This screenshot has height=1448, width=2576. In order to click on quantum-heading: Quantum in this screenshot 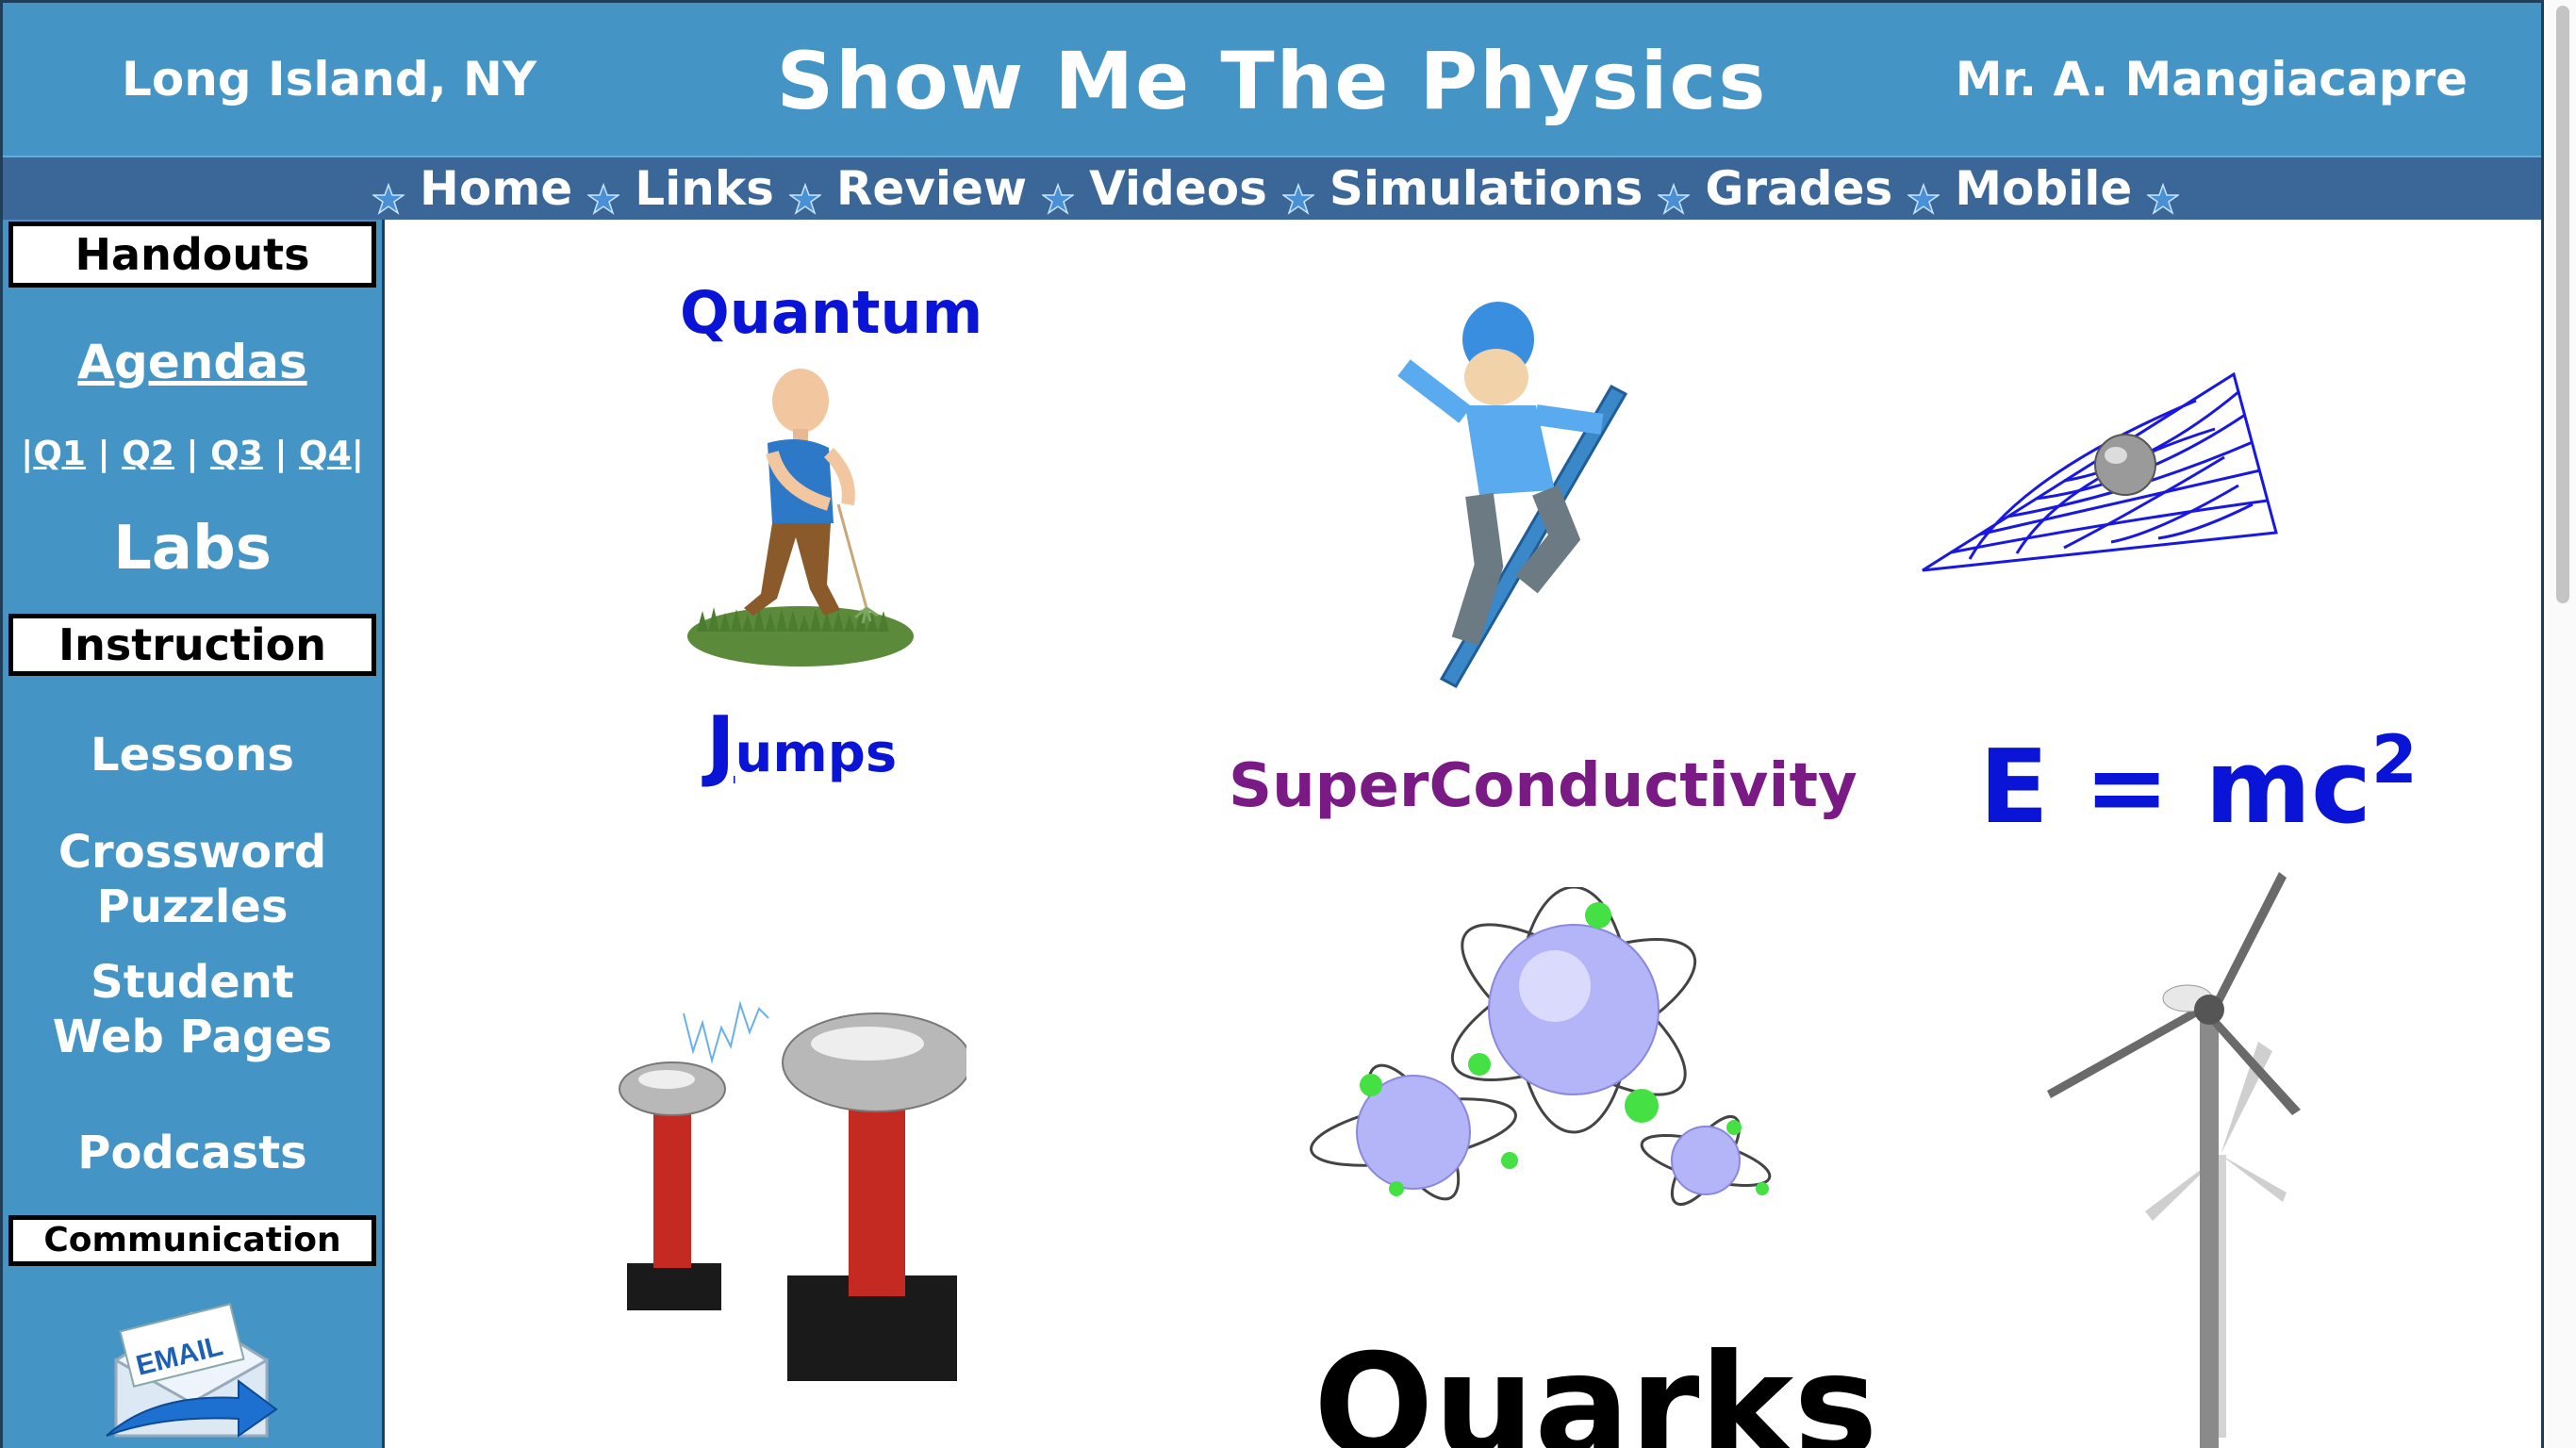, I will do `click(831, 312)`.